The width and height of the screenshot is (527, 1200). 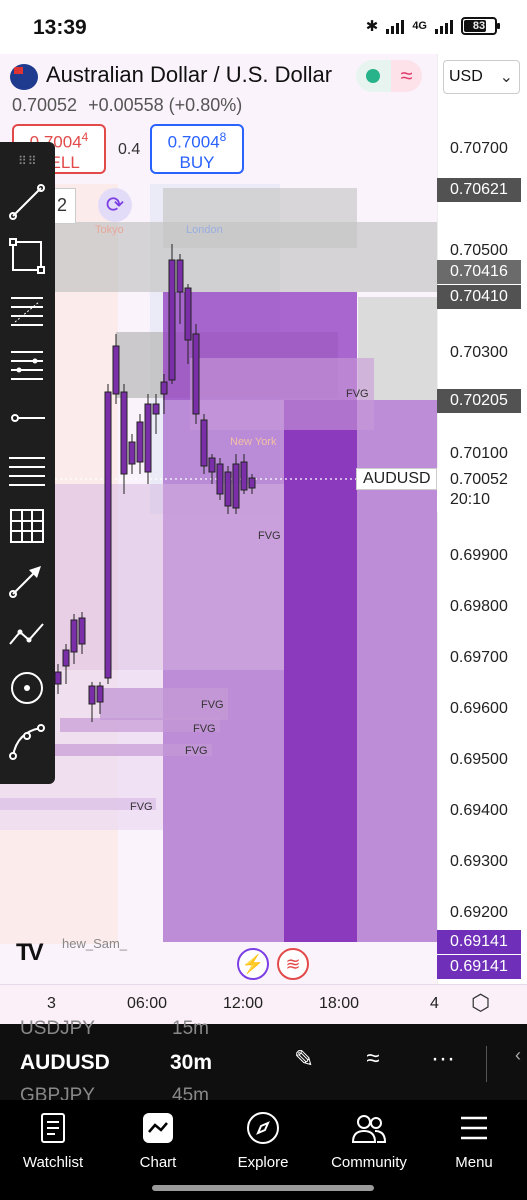 I want to click on arrow-icon, so click(x=27, y=580).